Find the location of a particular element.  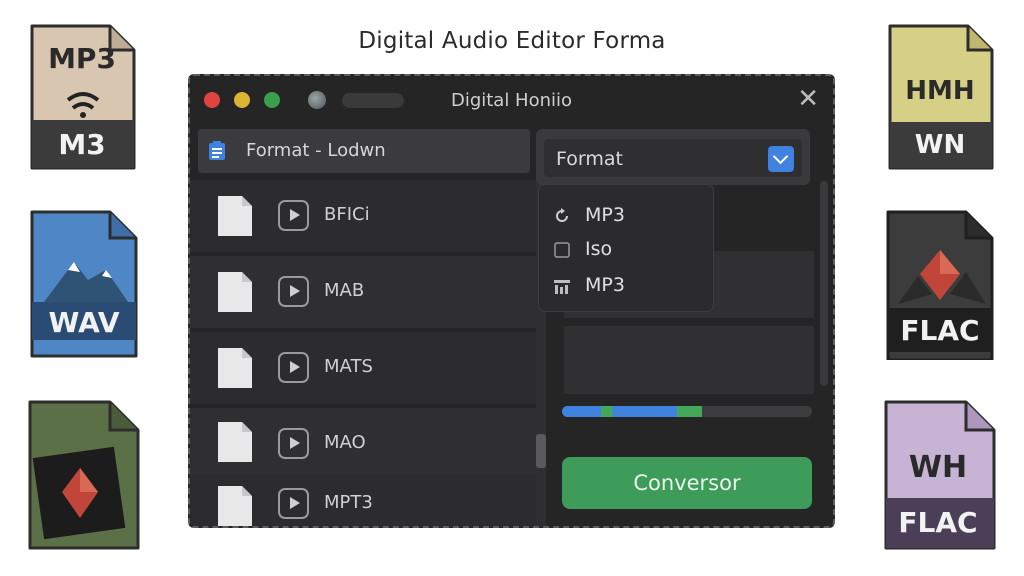

mp3-file-icon: MP3 M3 is located at coordinates (82, 96).